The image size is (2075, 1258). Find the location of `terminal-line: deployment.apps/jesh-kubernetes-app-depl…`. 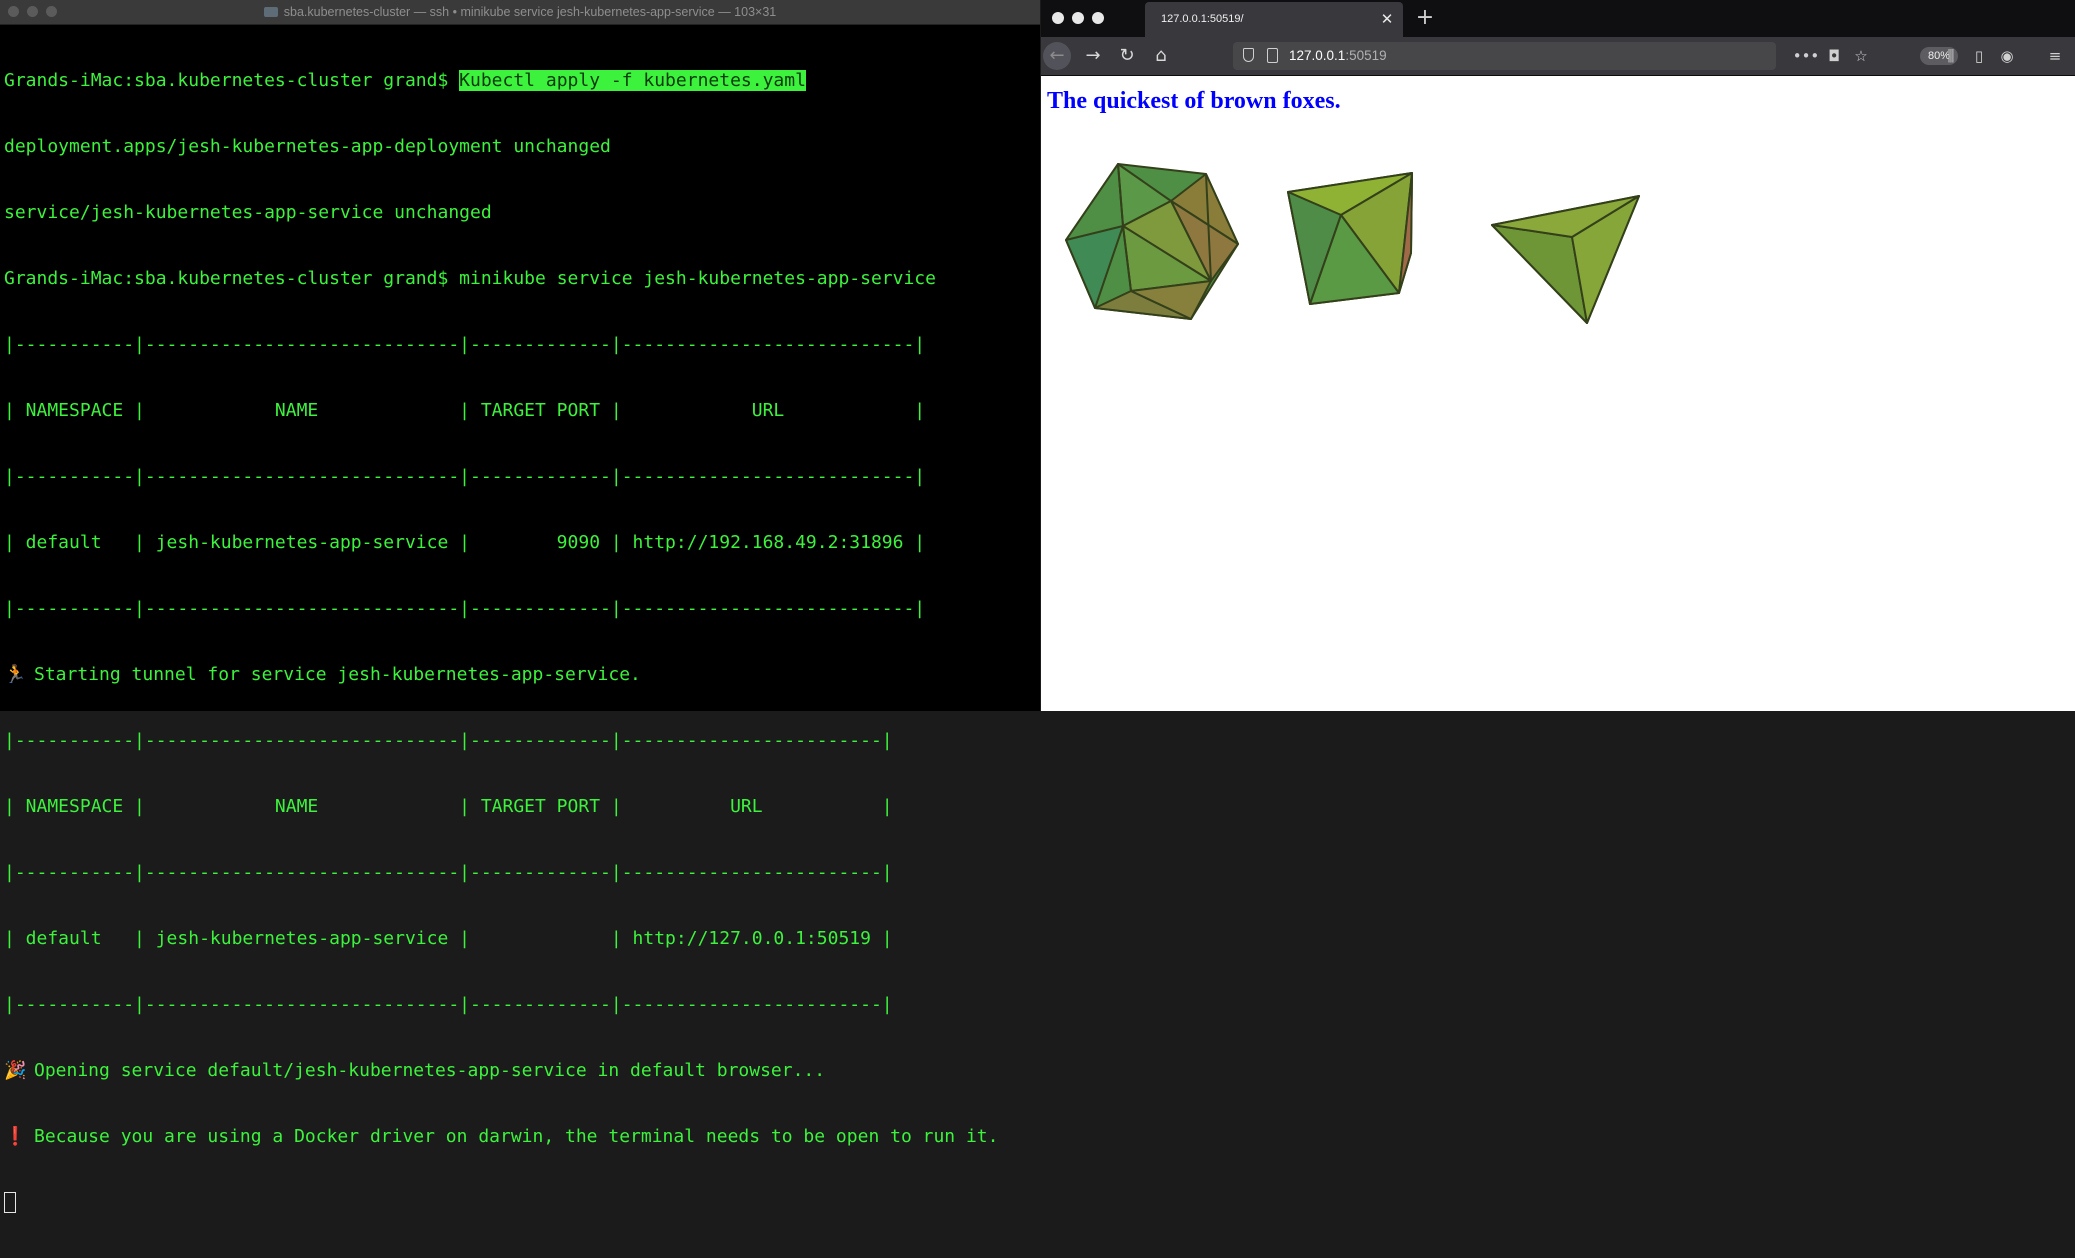

terminal-line: deployment.apps/jesh-kubernetes-app-depl… is located at coordinates (307, 146).